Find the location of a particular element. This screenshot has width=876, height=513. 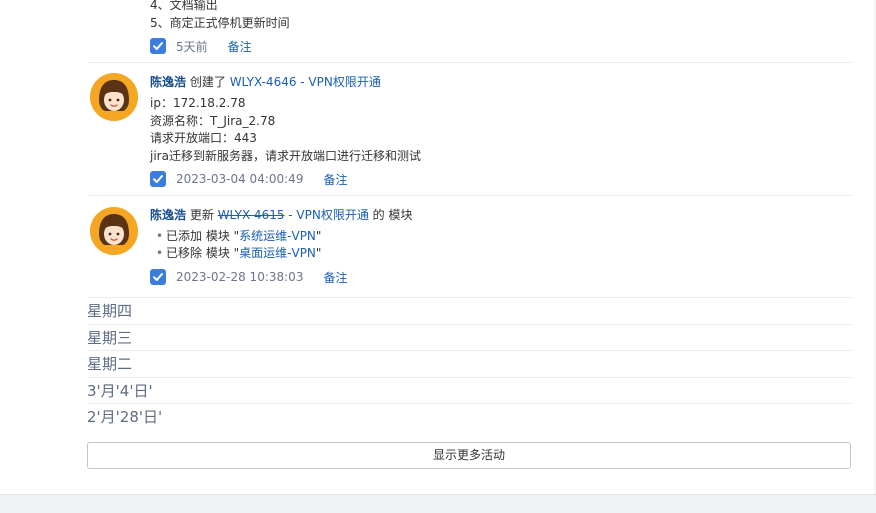

day-group-header: 3'月'4'日' is located at coordinates (470, 391).